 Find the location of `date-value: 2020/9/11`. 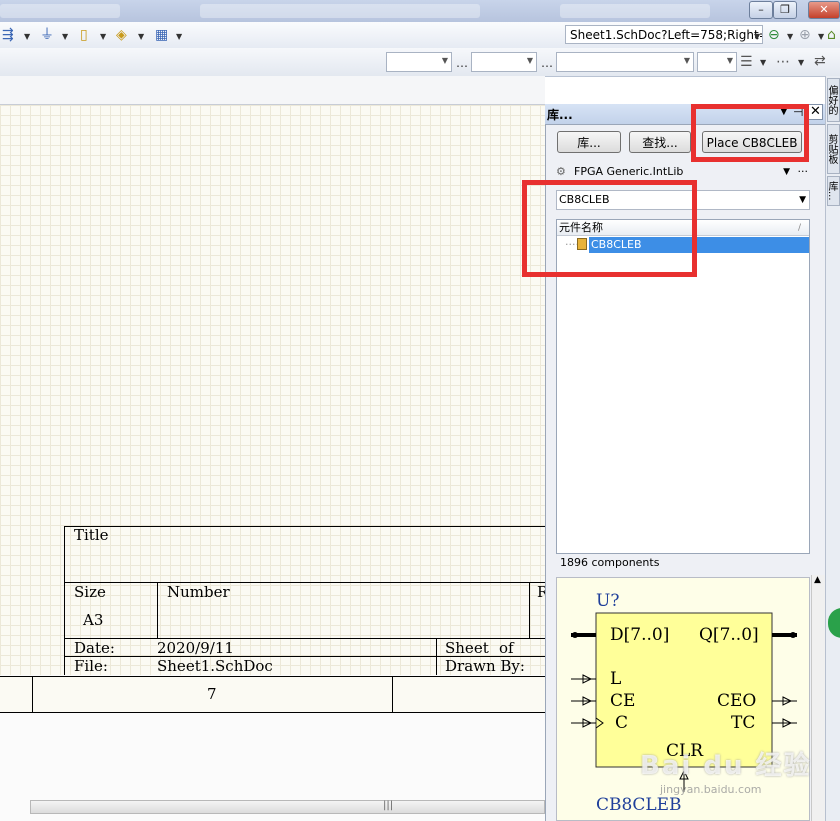

date-value: 2020/9/11 is located at coordinates (195, 648).